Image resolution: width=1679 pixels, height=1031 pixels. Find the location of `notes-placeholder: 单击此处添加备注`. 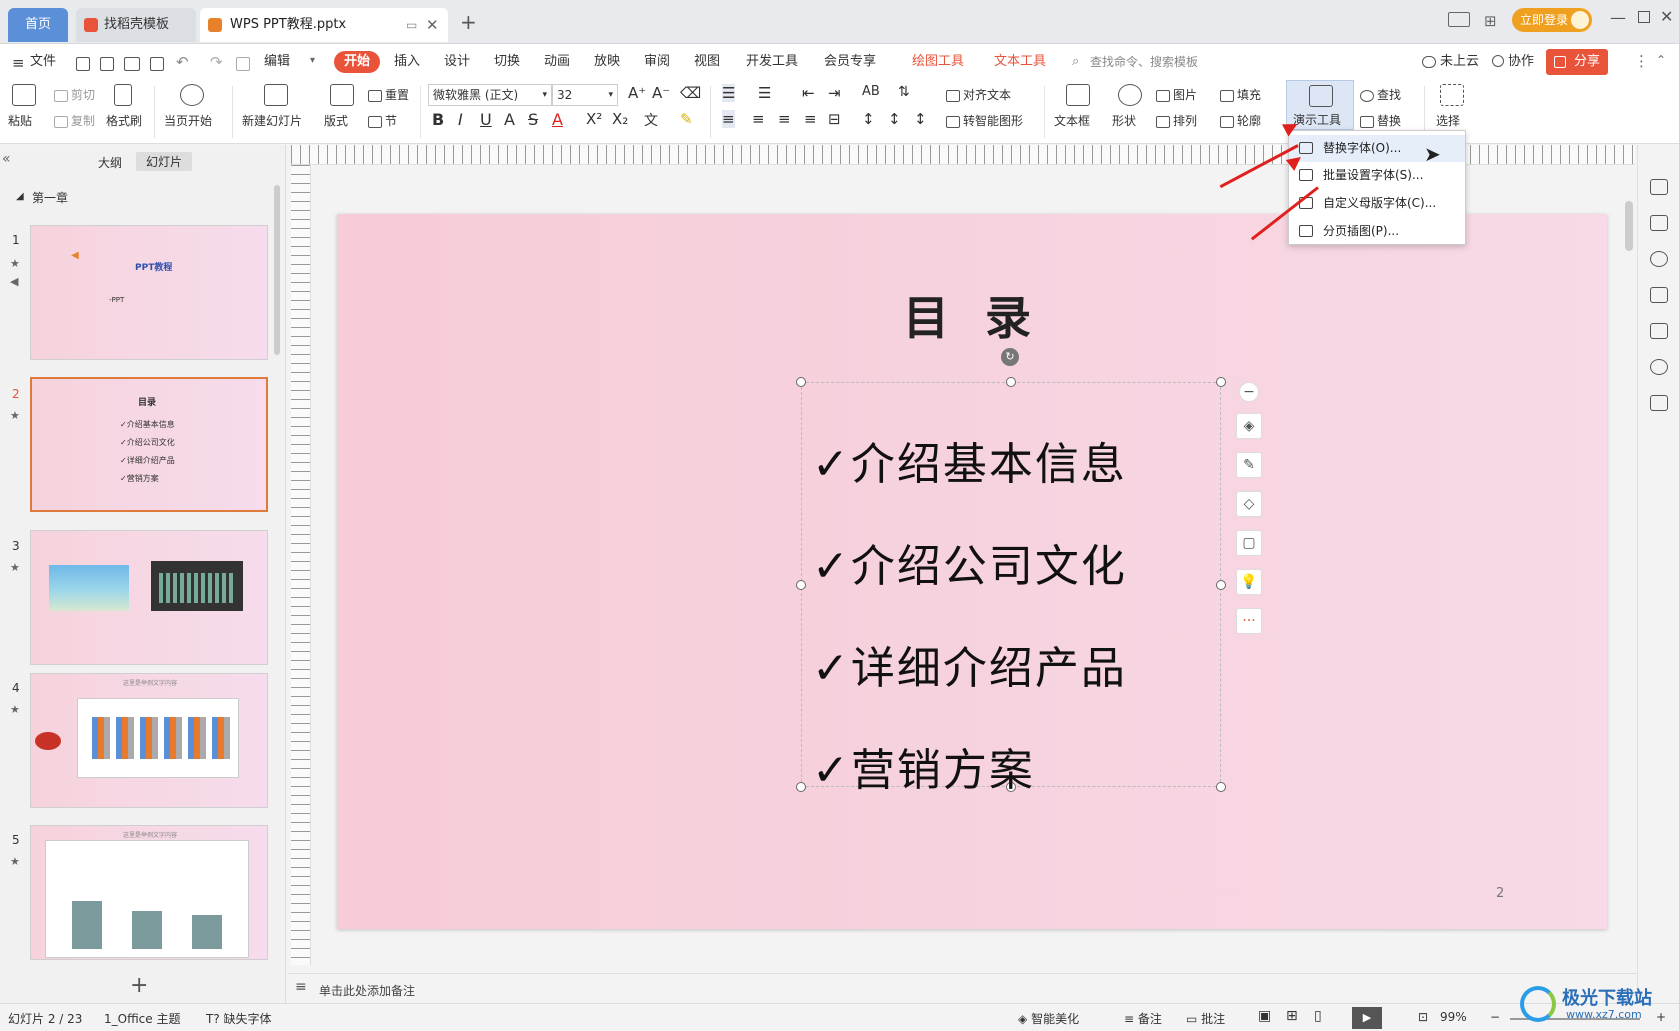

notes-placeholder: 单击此处添加备注 is located at coordinates (367, 990).